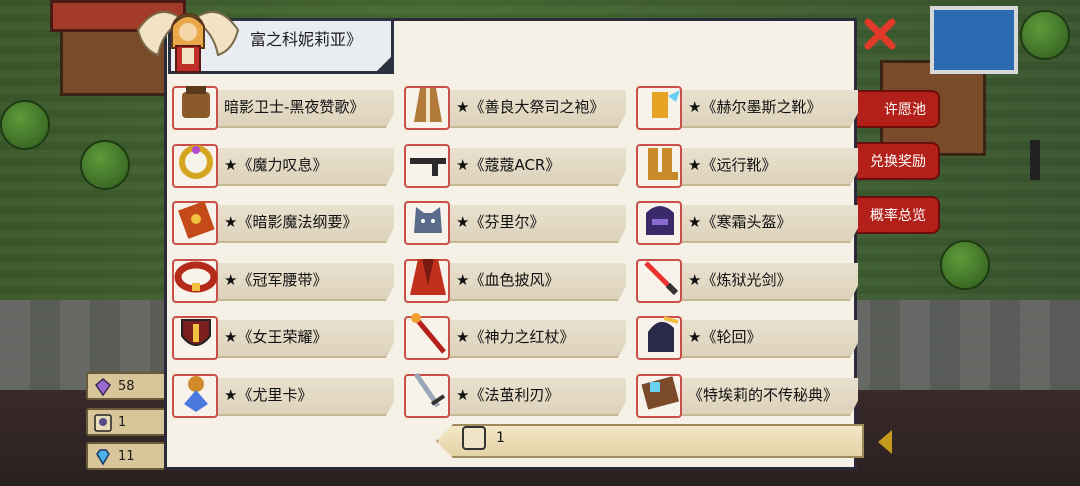 This screenshot has height=486, width=1080. I want to click on item-cell: ★《神力之红杖》, so click(515, 336).